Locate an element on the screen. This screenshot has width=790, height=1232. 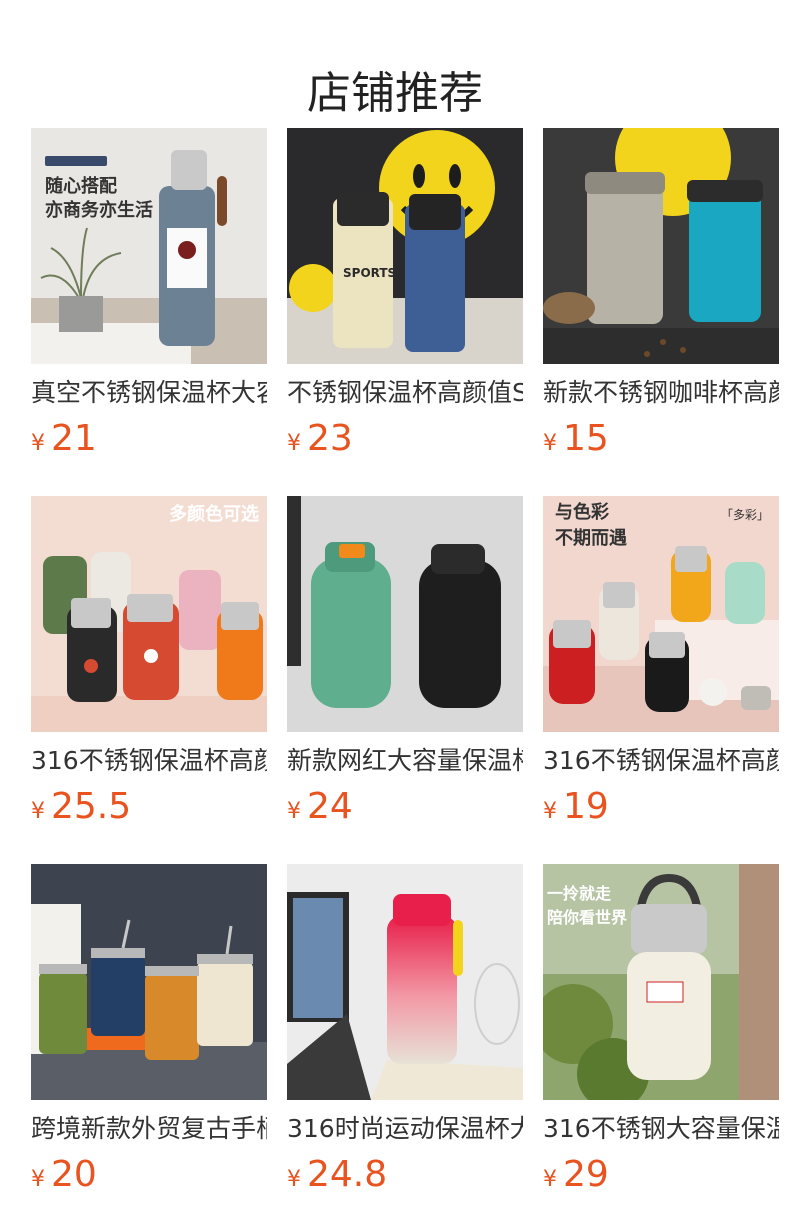
pink-sport-bottle-icon is located at coordinates (405, 982).